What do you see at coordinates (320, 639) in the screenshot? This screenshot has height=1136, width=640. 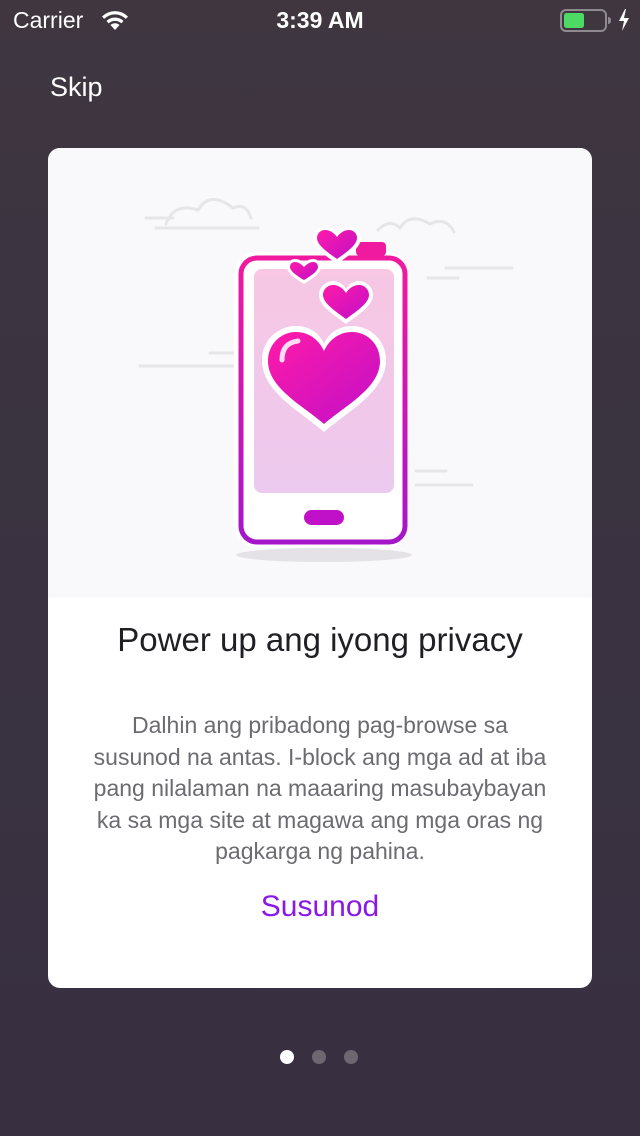 I see `onboarding-title: Power up ang iyong privacy` at bounding box center [320, 639].